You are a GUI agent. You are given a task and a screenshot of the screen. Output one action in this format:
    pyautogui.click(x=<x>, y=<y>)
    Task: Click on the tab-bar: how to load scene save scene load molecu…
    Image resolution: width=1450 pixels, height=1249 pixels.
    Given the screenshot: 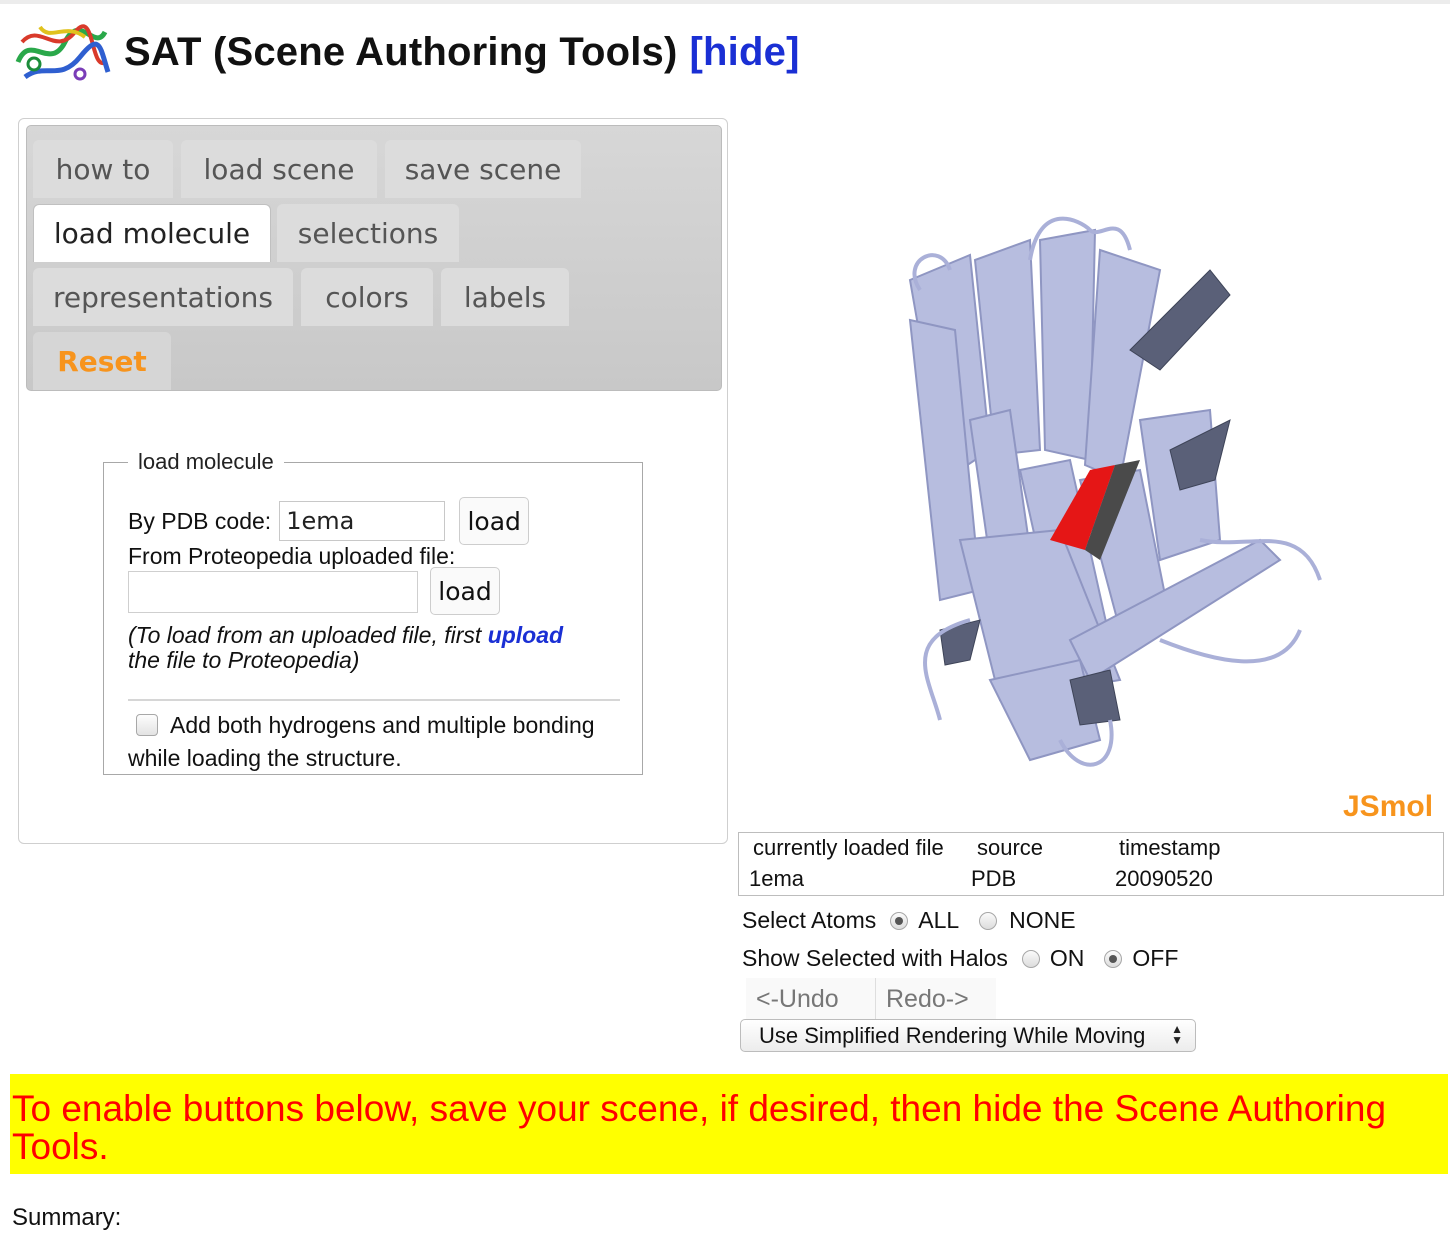 What is the action you would take?
    pyautogui.click(x=374, y=258)
    